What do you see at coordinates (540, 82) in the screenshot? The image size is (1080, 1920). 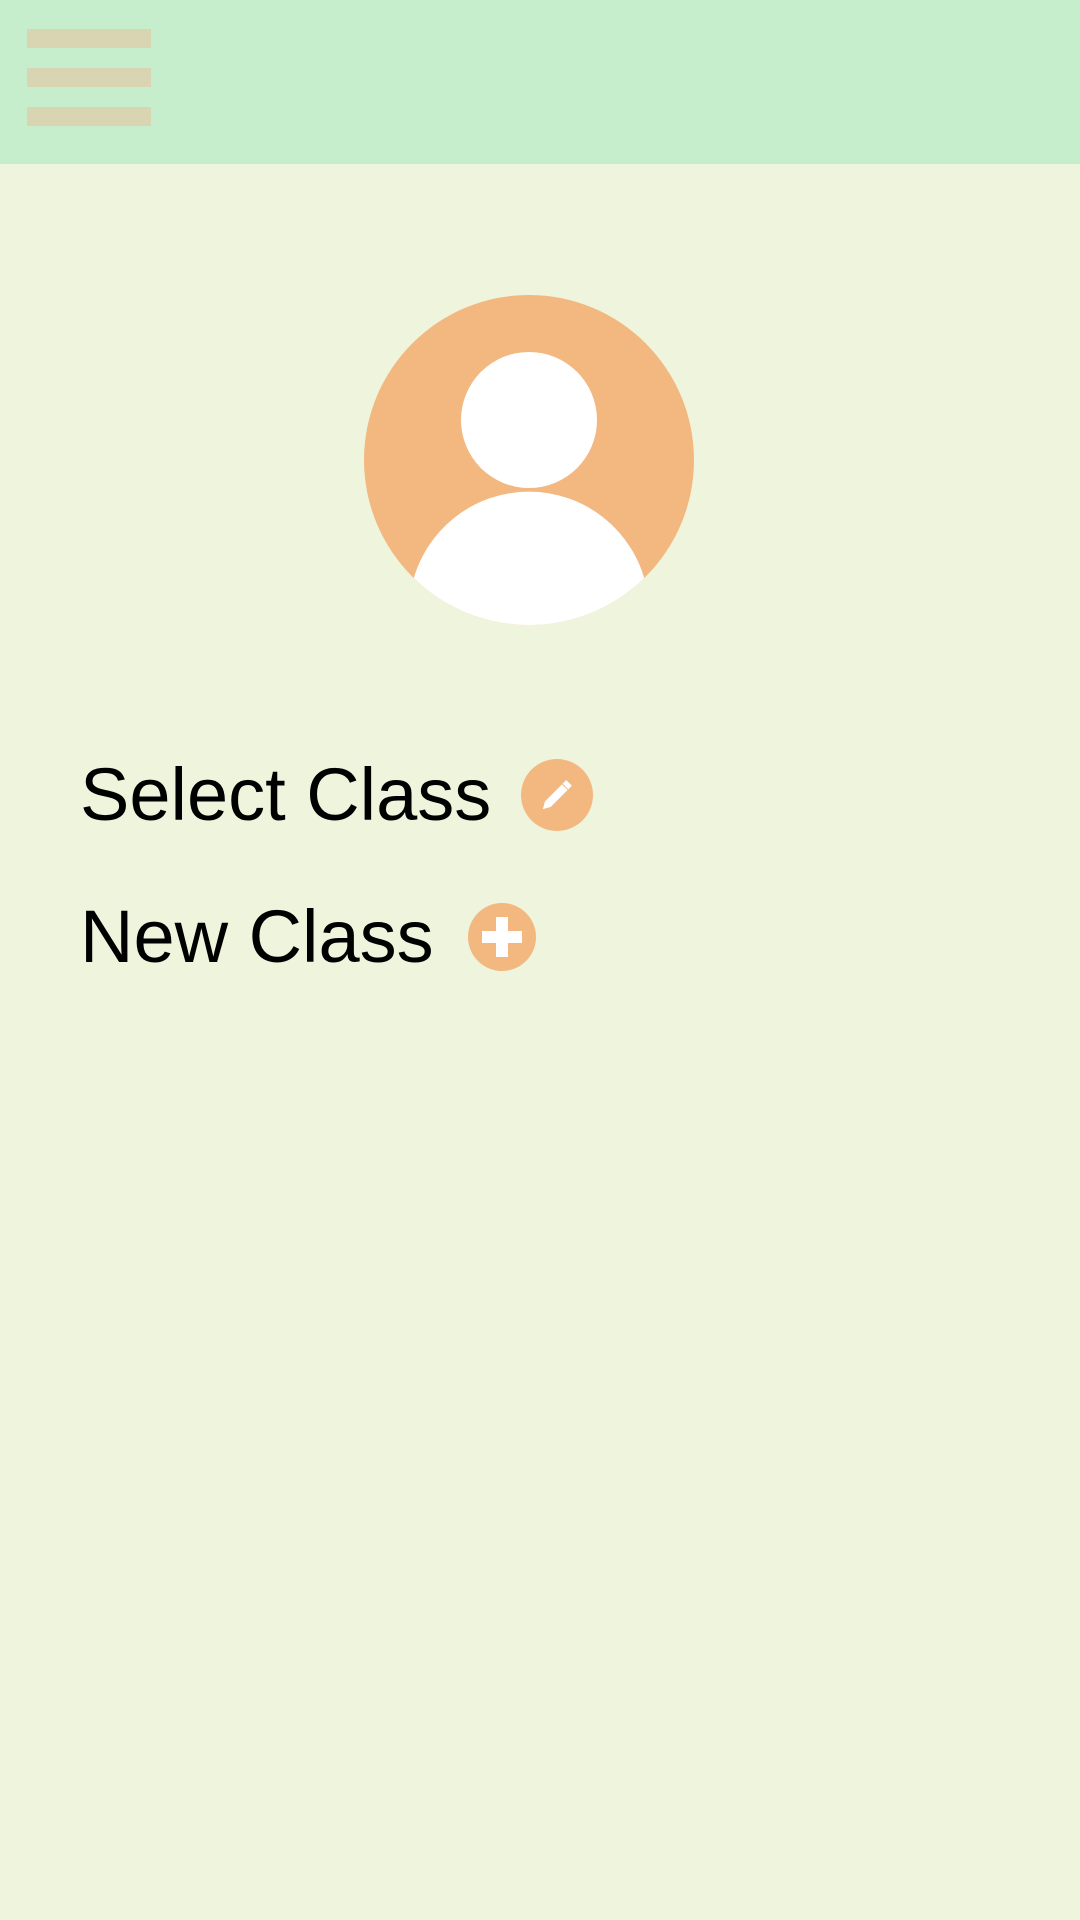 I see `top-bar` at bounding box center [540, 82].